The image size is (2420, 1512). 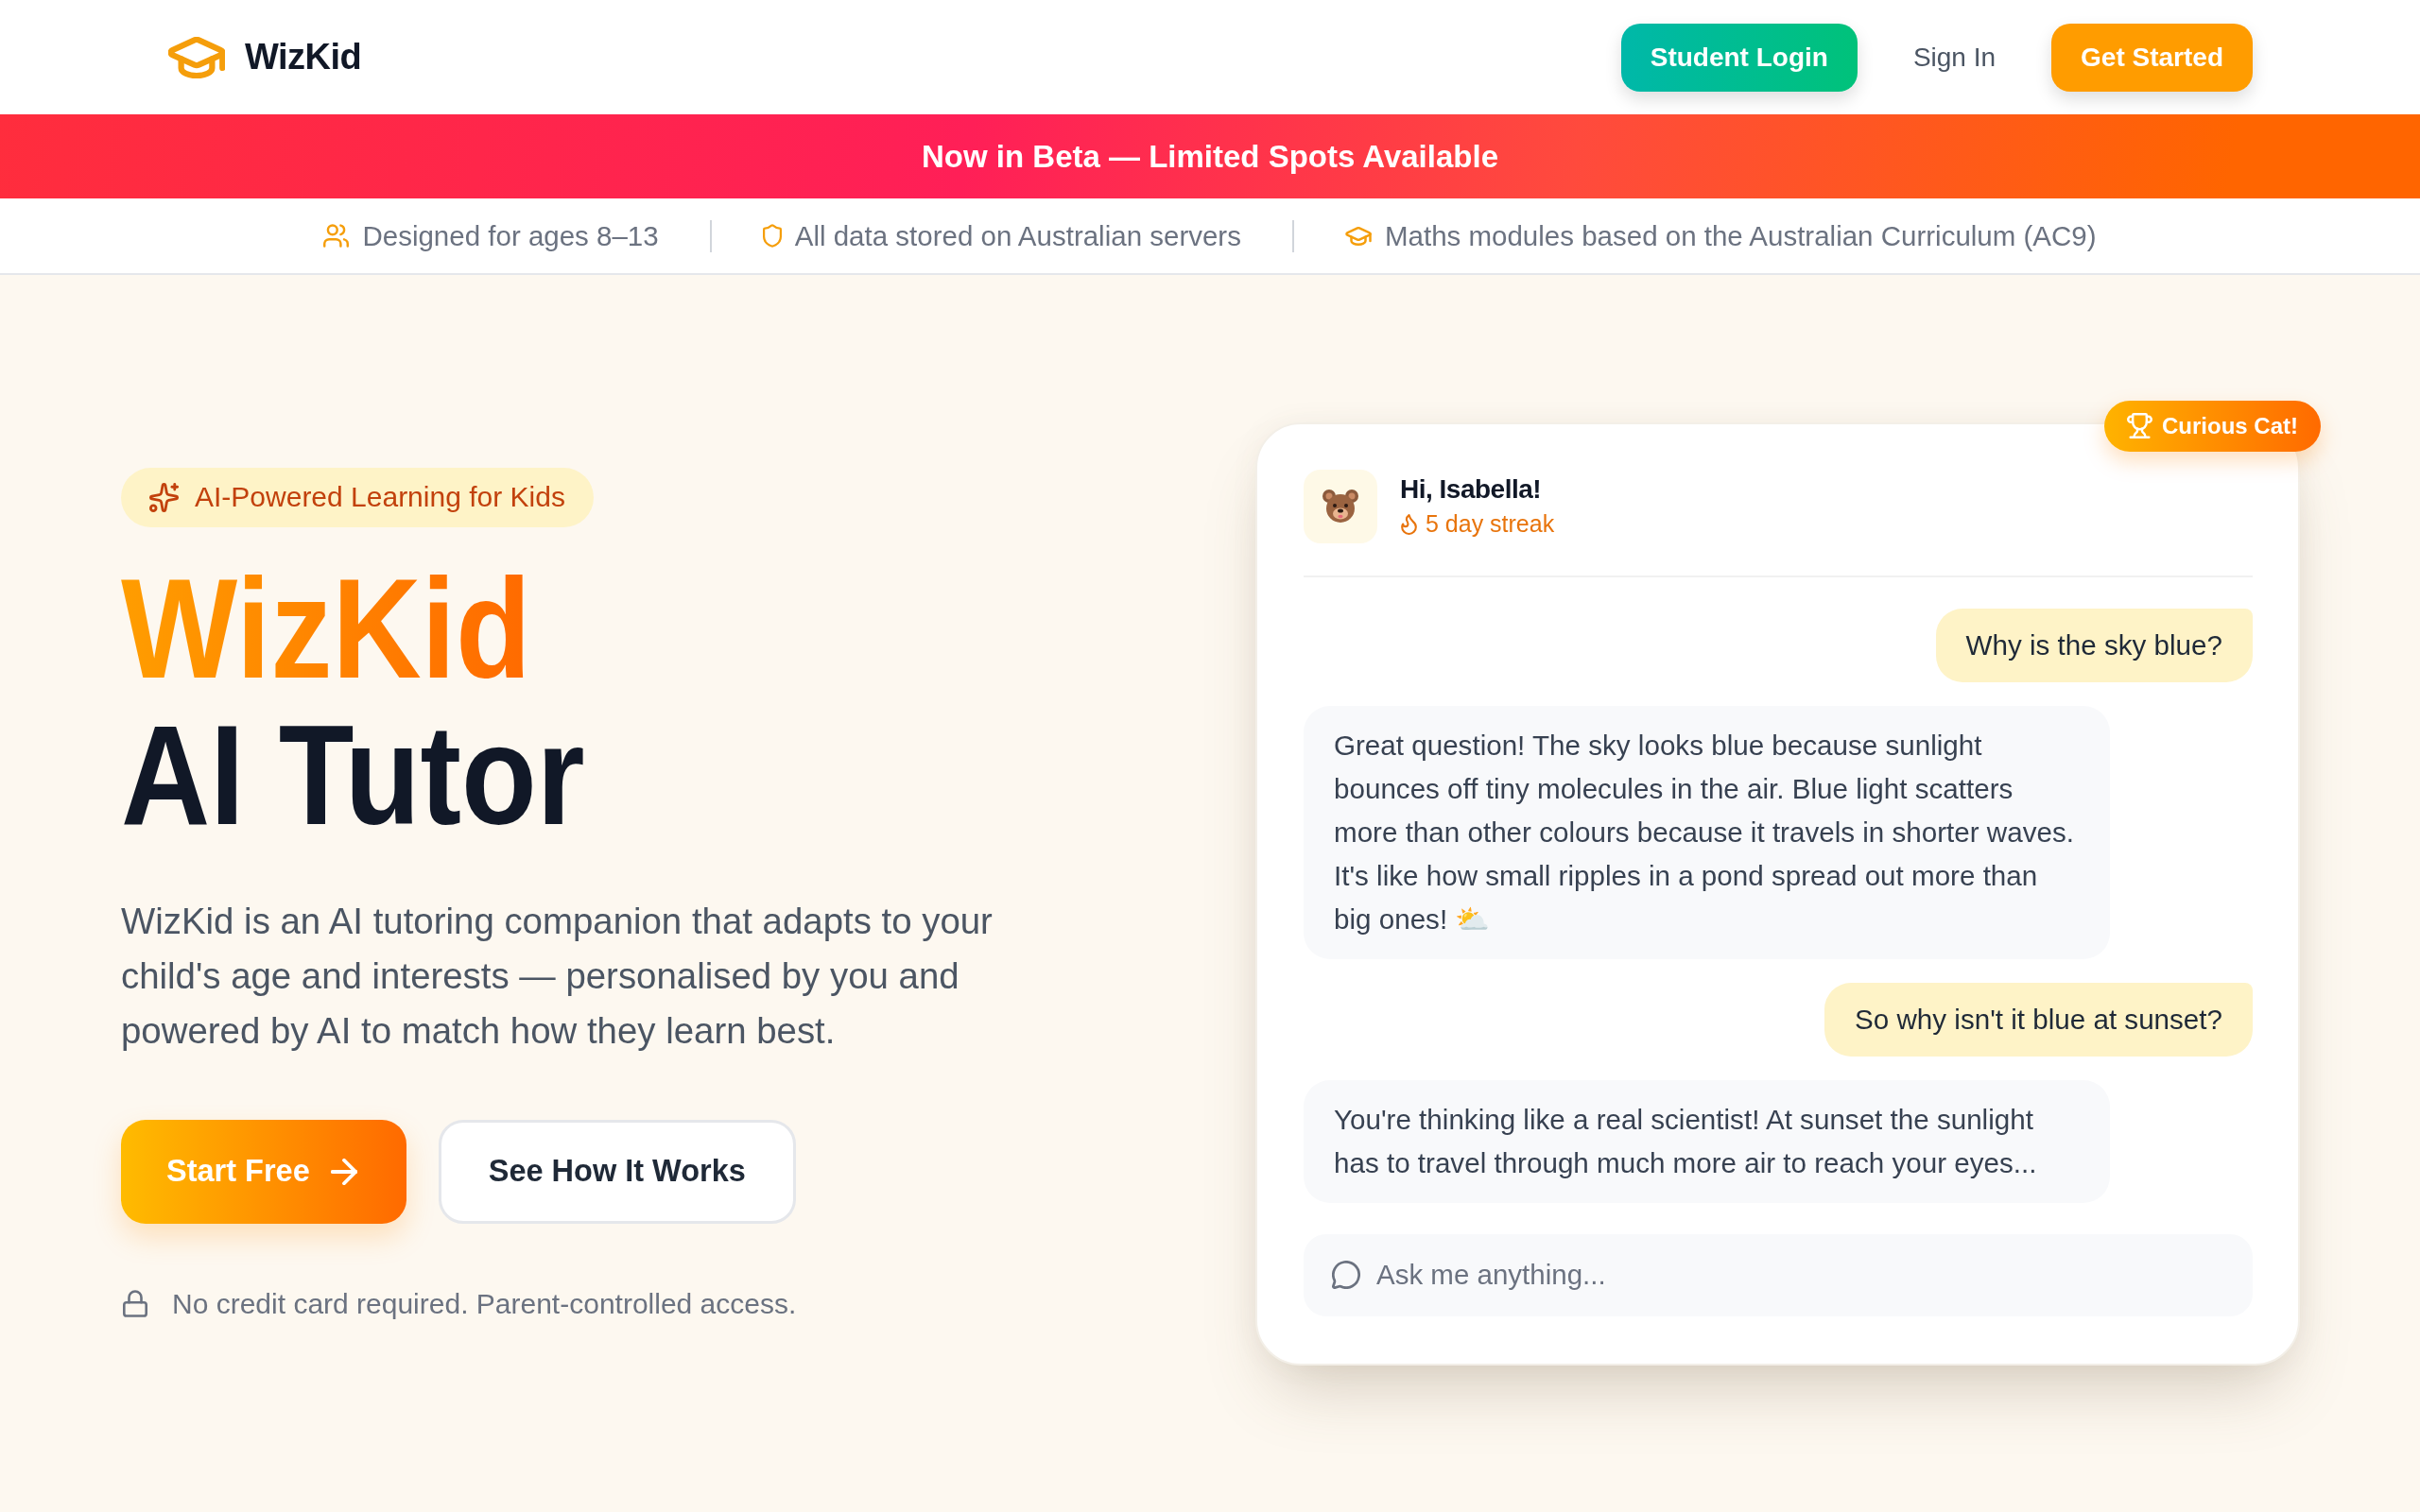 What do you see at coordinates (1739, 57) in the screenshot?
I see `student-login-button: Student Login` at bounding box center [1739, 57].